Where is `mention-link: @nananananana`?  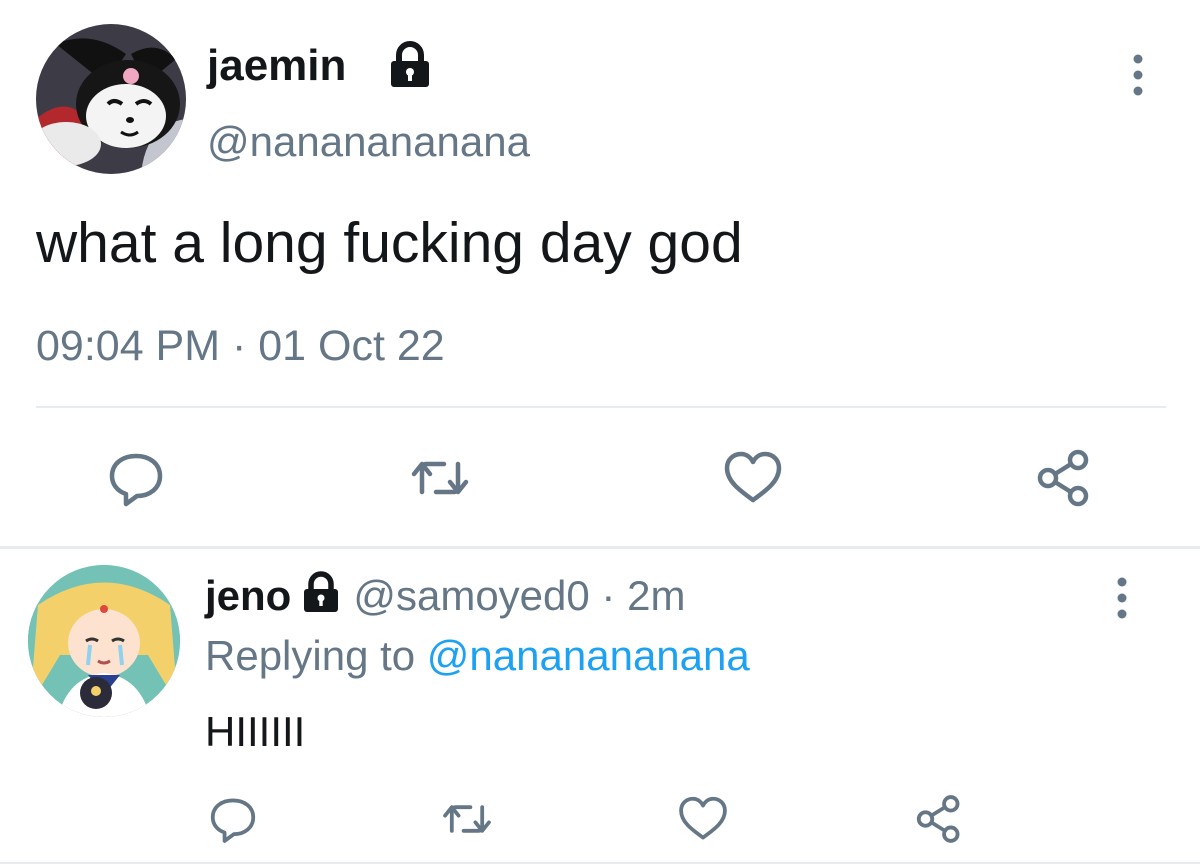
mention-link: @nananananana is located at coordinates (588, 655).